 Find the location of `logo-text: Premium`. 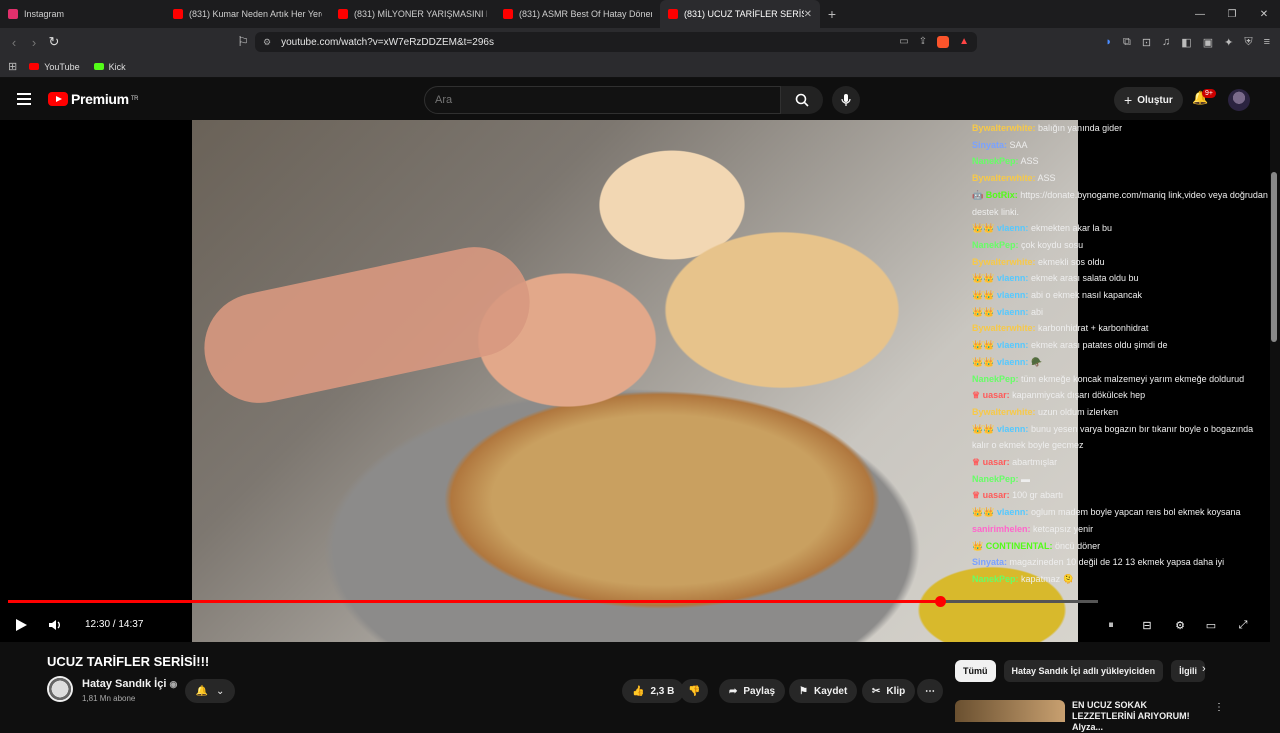

logo-text: Premium is located at coordinates (100, 99).